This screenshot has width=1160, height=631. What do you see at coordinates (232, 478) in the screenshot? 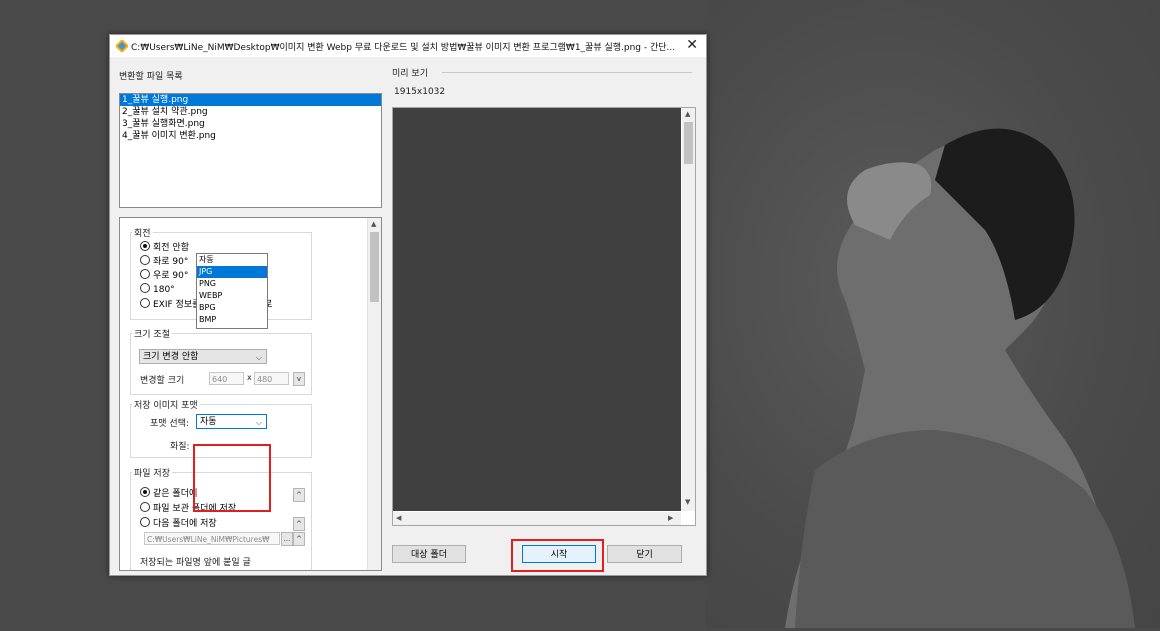
I see `highlight-box-formats` at bounding box center [232, 478].